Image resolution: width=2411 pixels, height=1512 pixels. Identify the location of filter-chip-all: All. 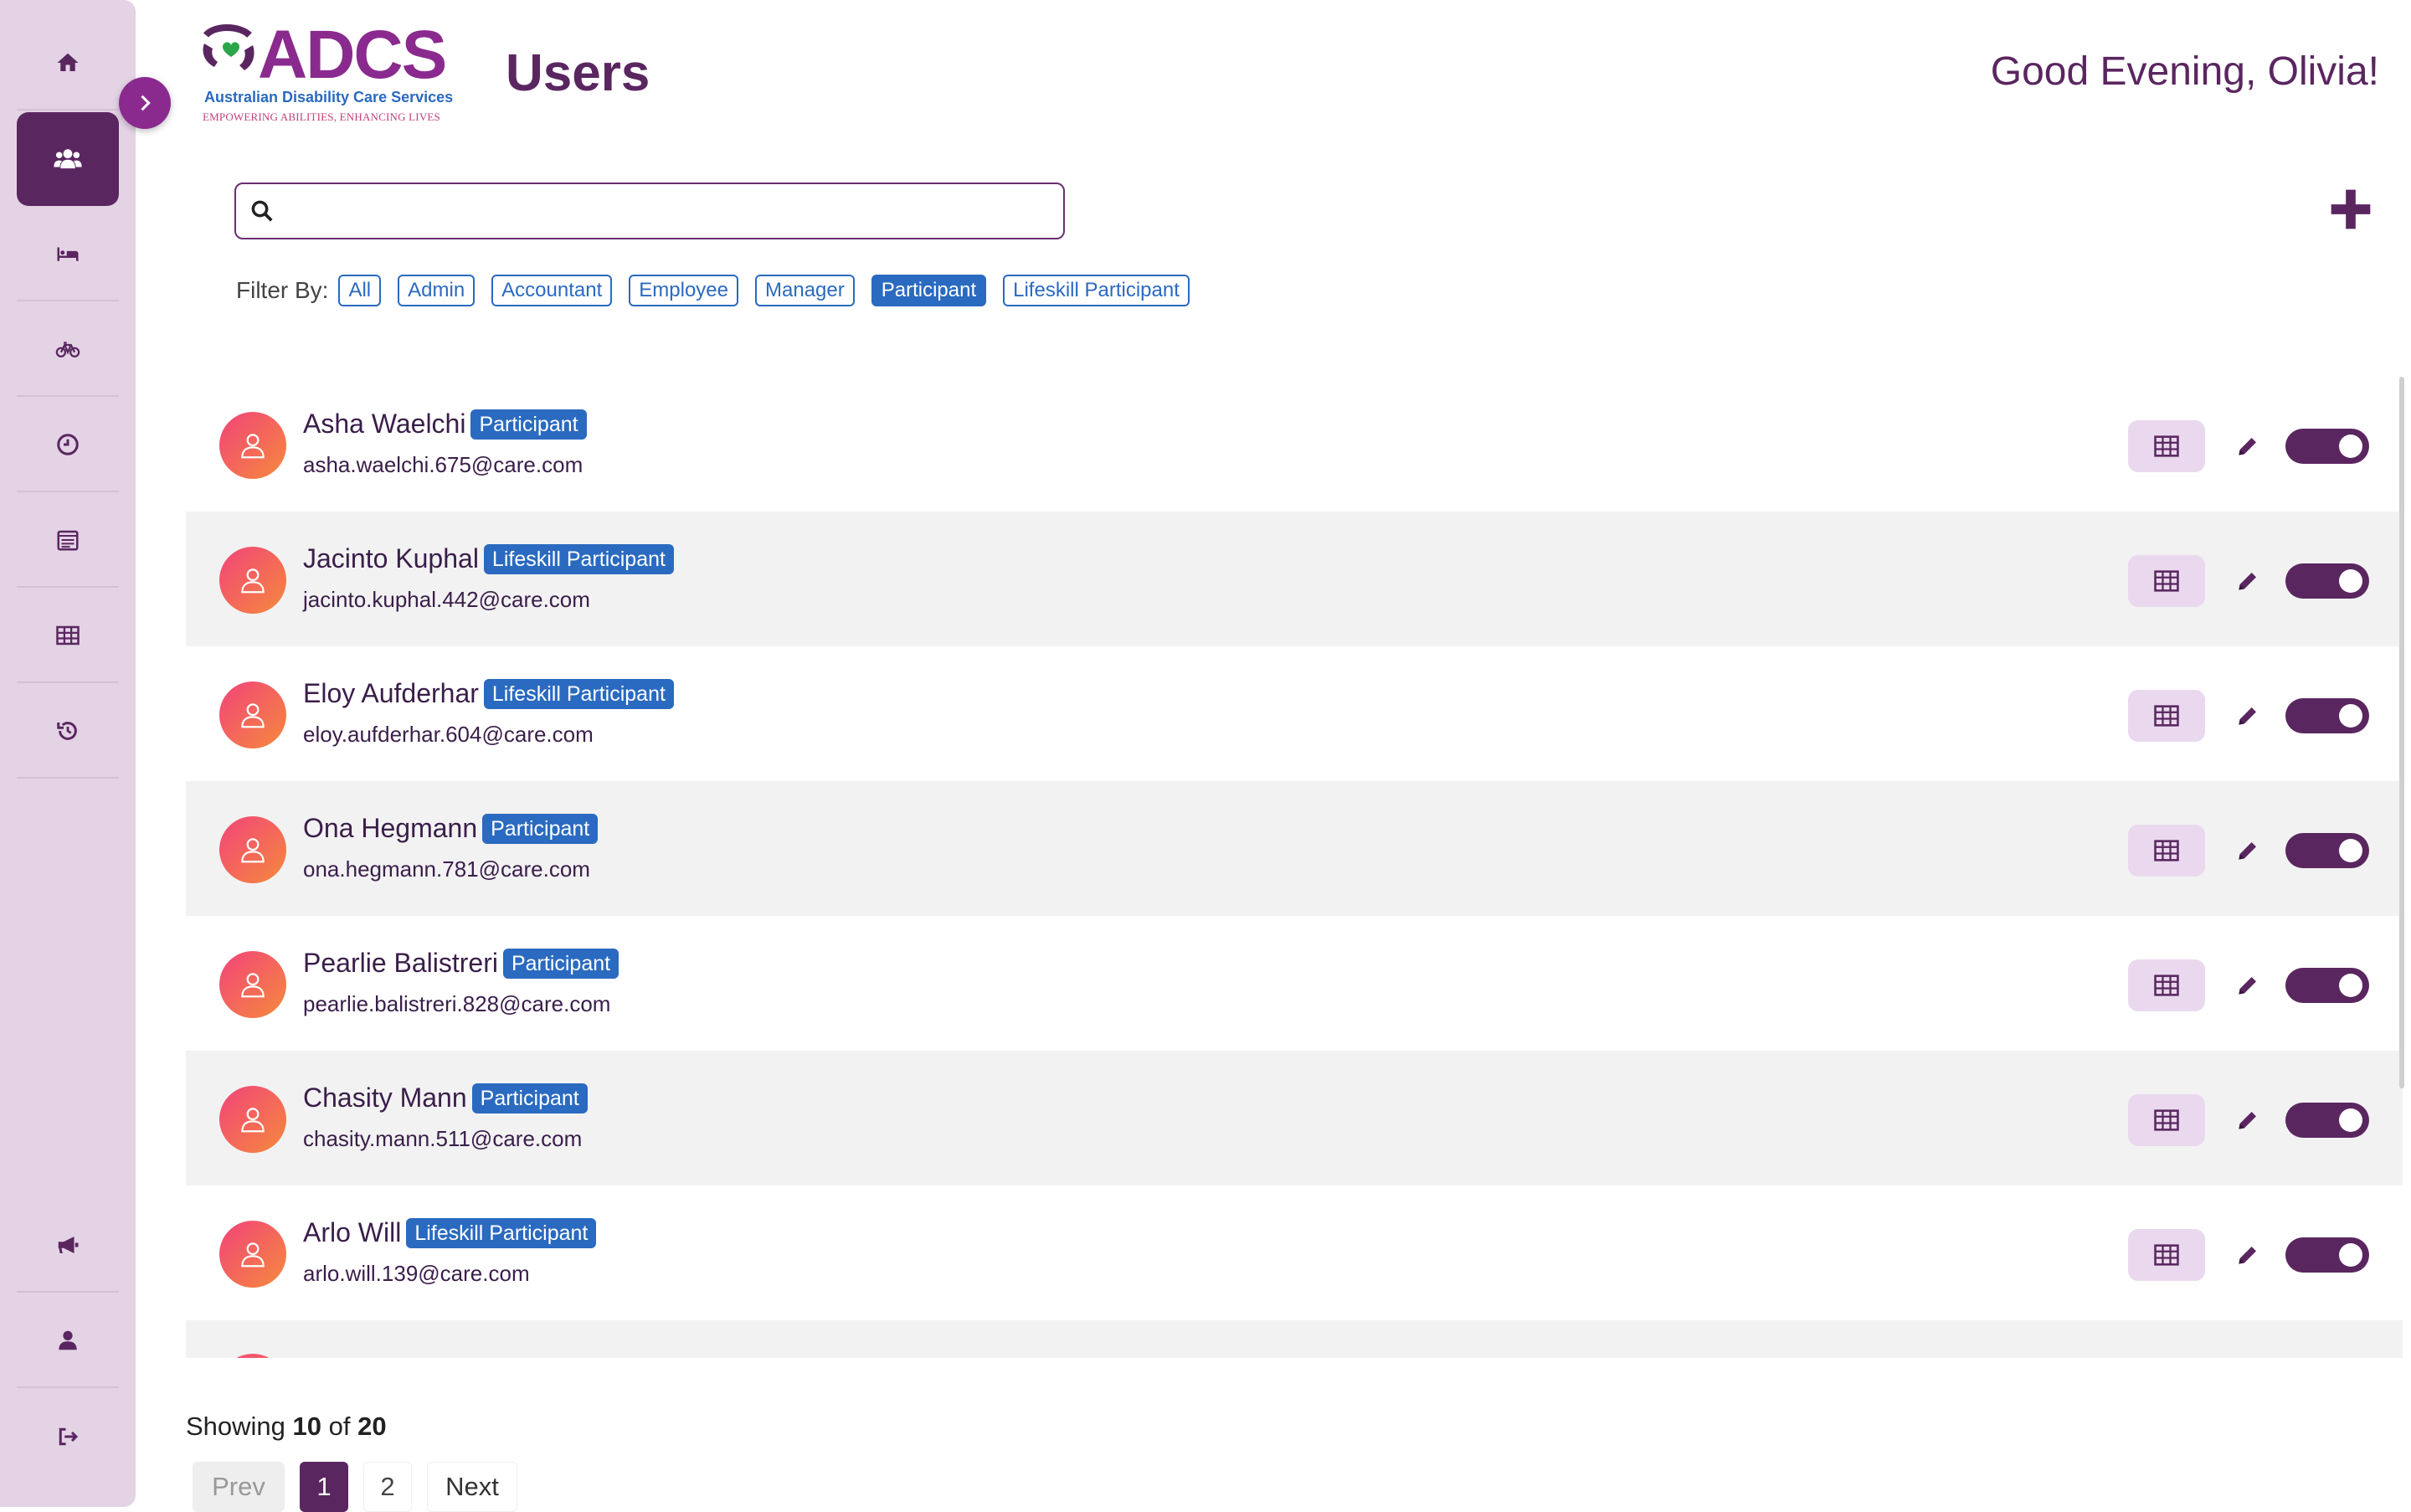
(360, 290).